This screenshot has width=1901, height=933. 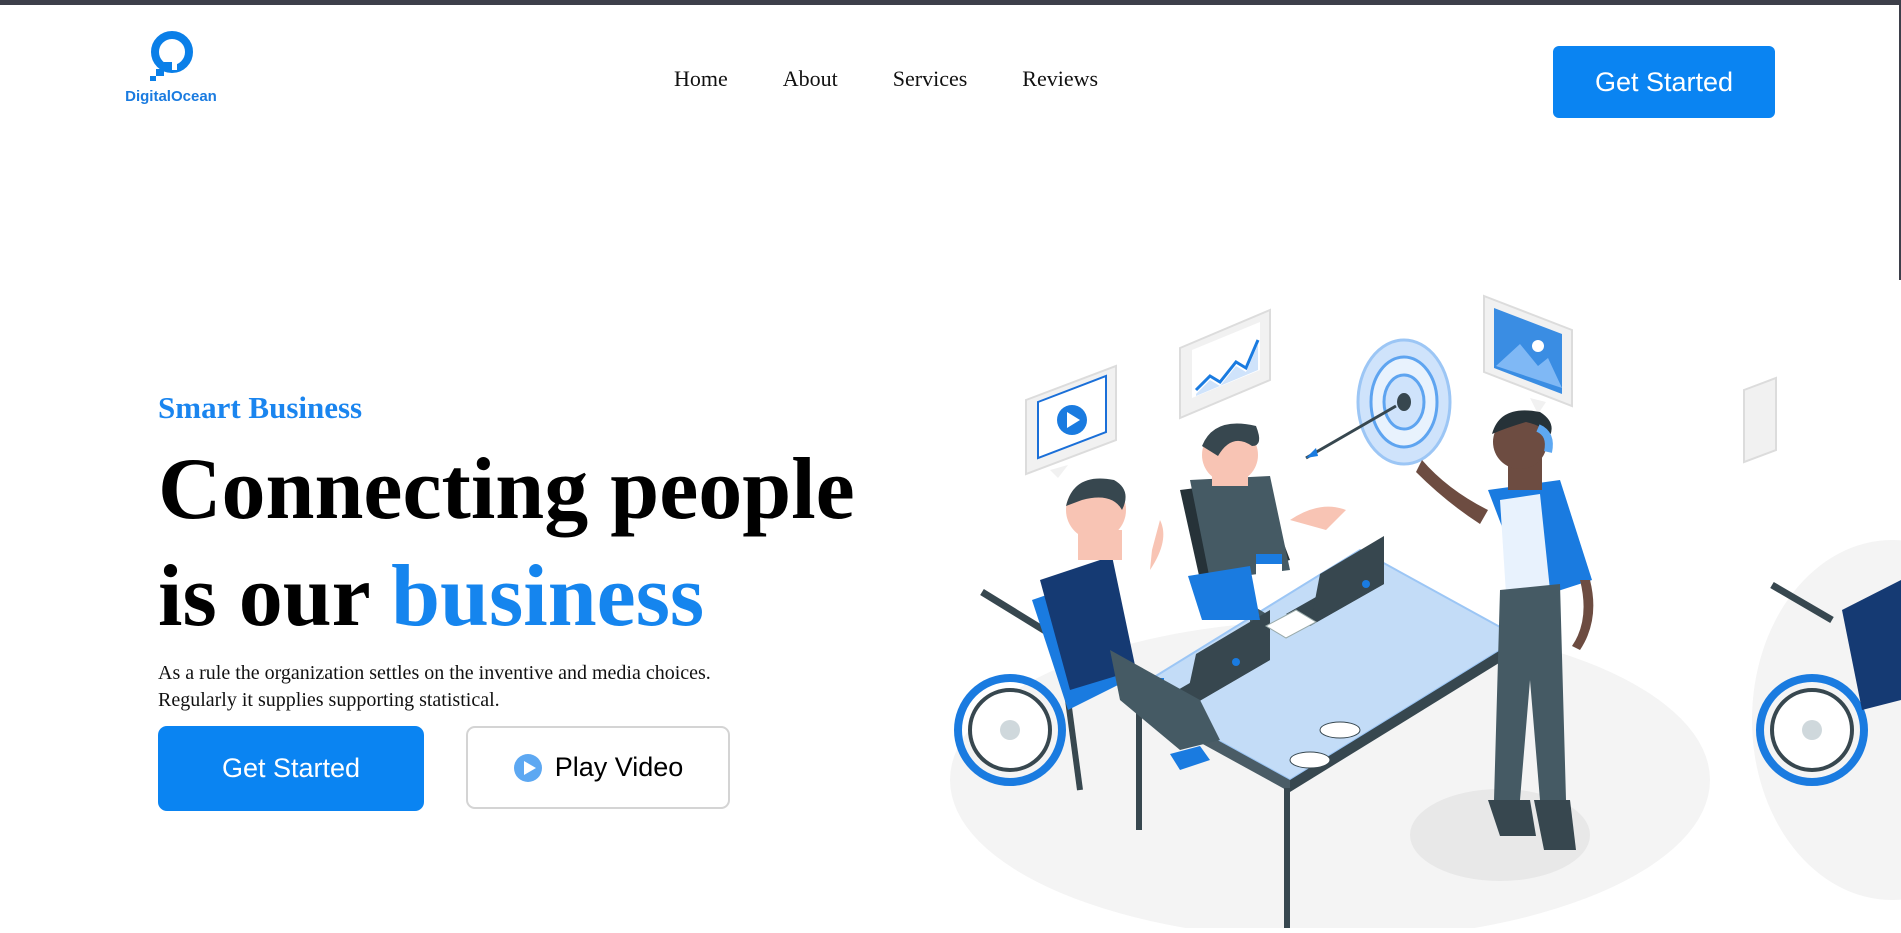 I want to click on hero-eyebrow: Smart Business, so click(x=260, y=407).